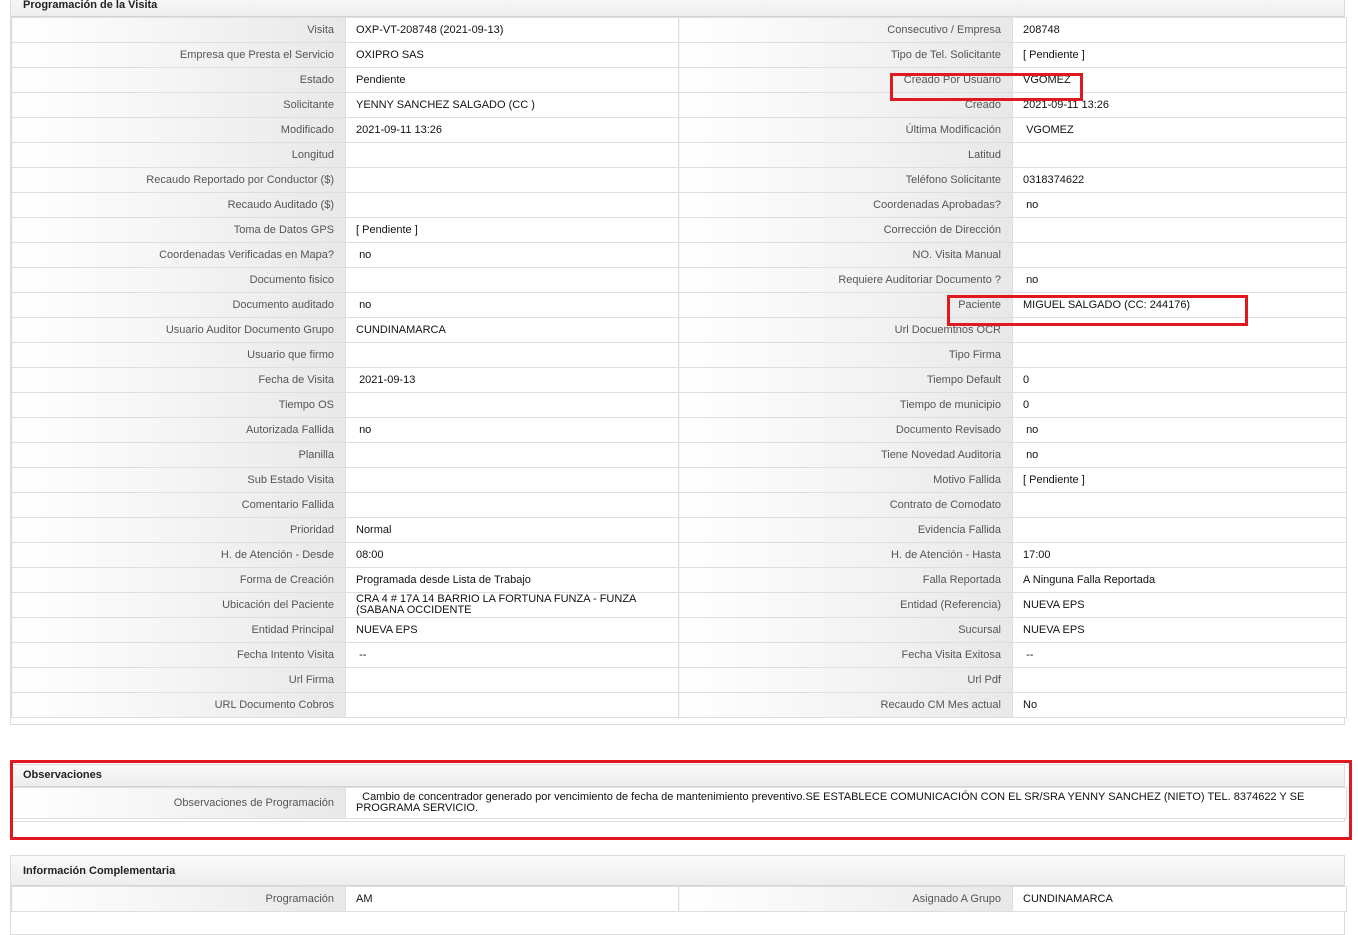 The image size is (1358, 935). I want to click on label-documento-revisado: Documento Revisado, so click(845, 430).